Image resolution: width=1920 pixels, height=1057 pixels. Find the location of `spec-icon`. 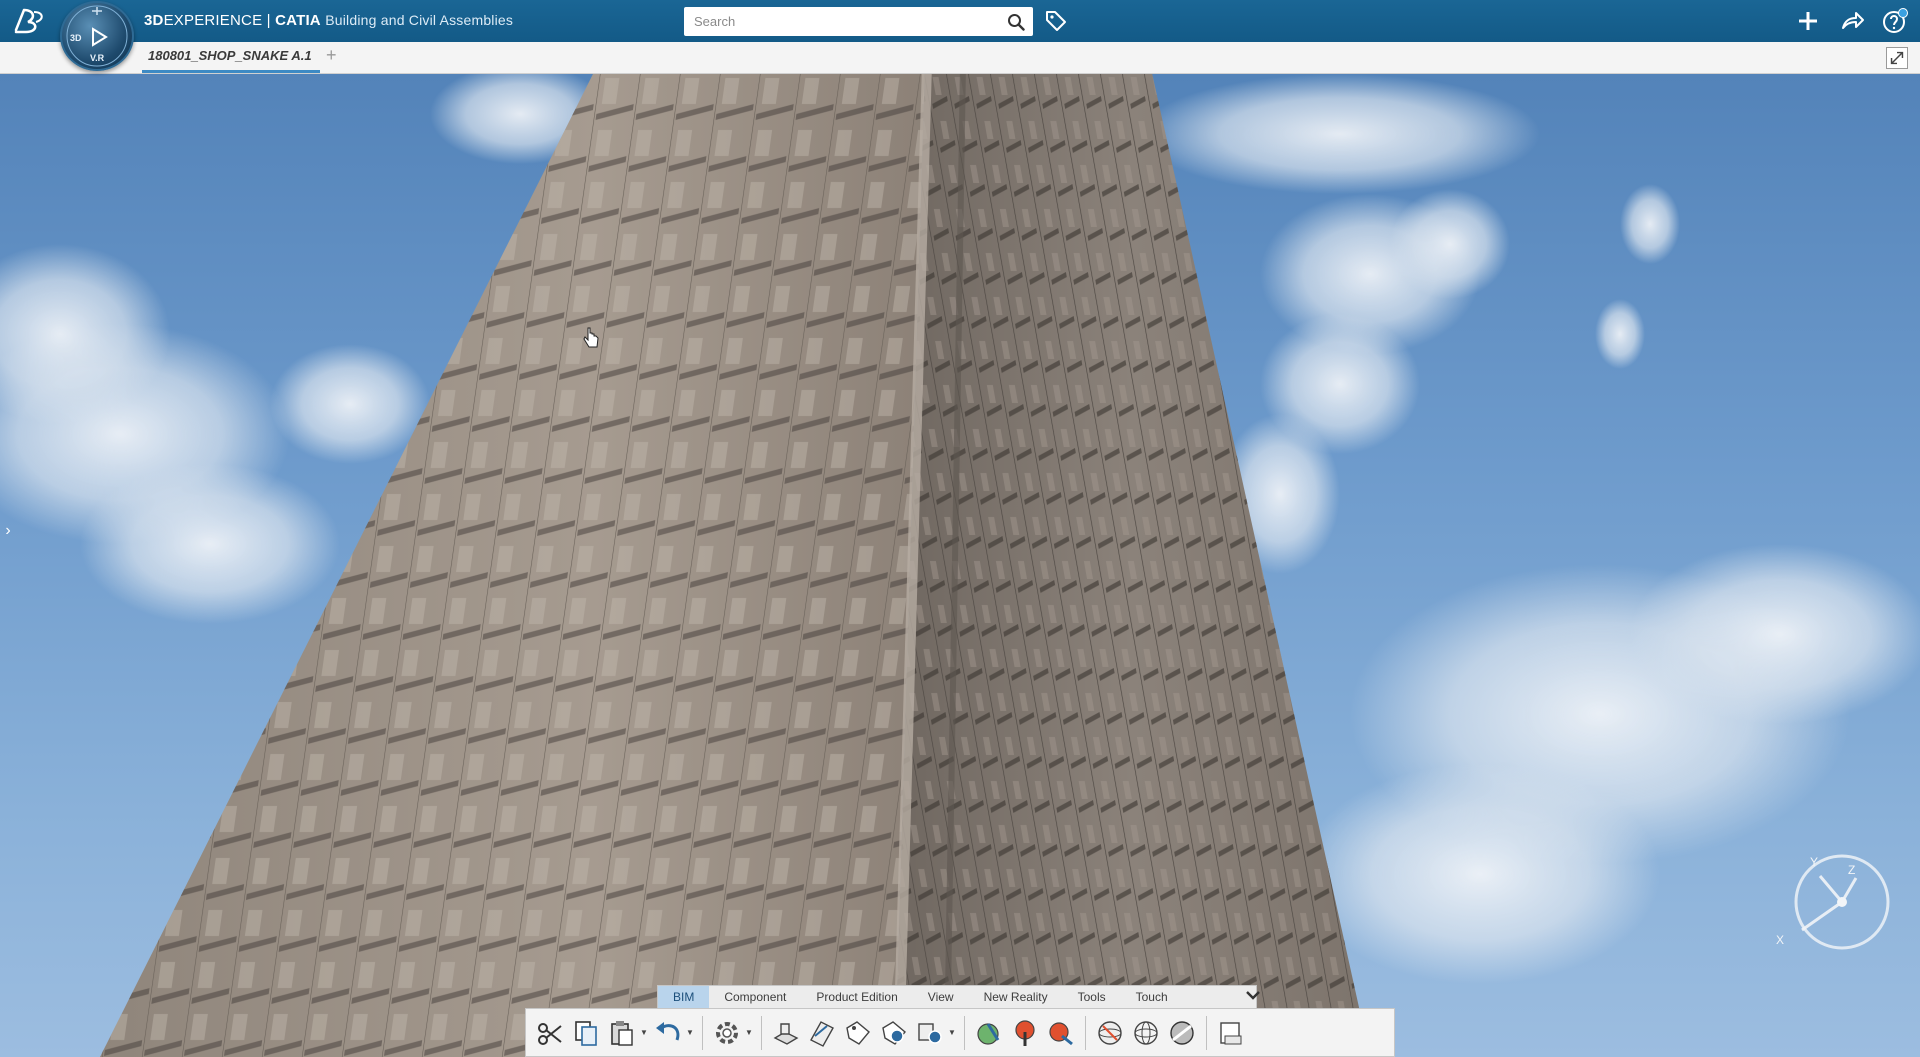

spec-icon is located at coordinates (930, 1033).